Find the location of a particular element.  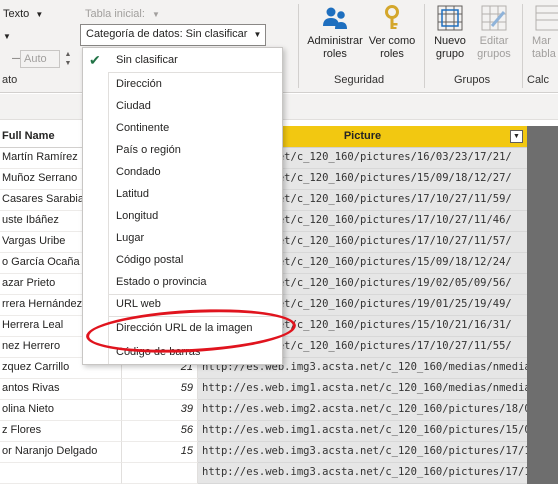

spin-arrows-icon: ▲ ▼ is located at coordinates (68, 59).